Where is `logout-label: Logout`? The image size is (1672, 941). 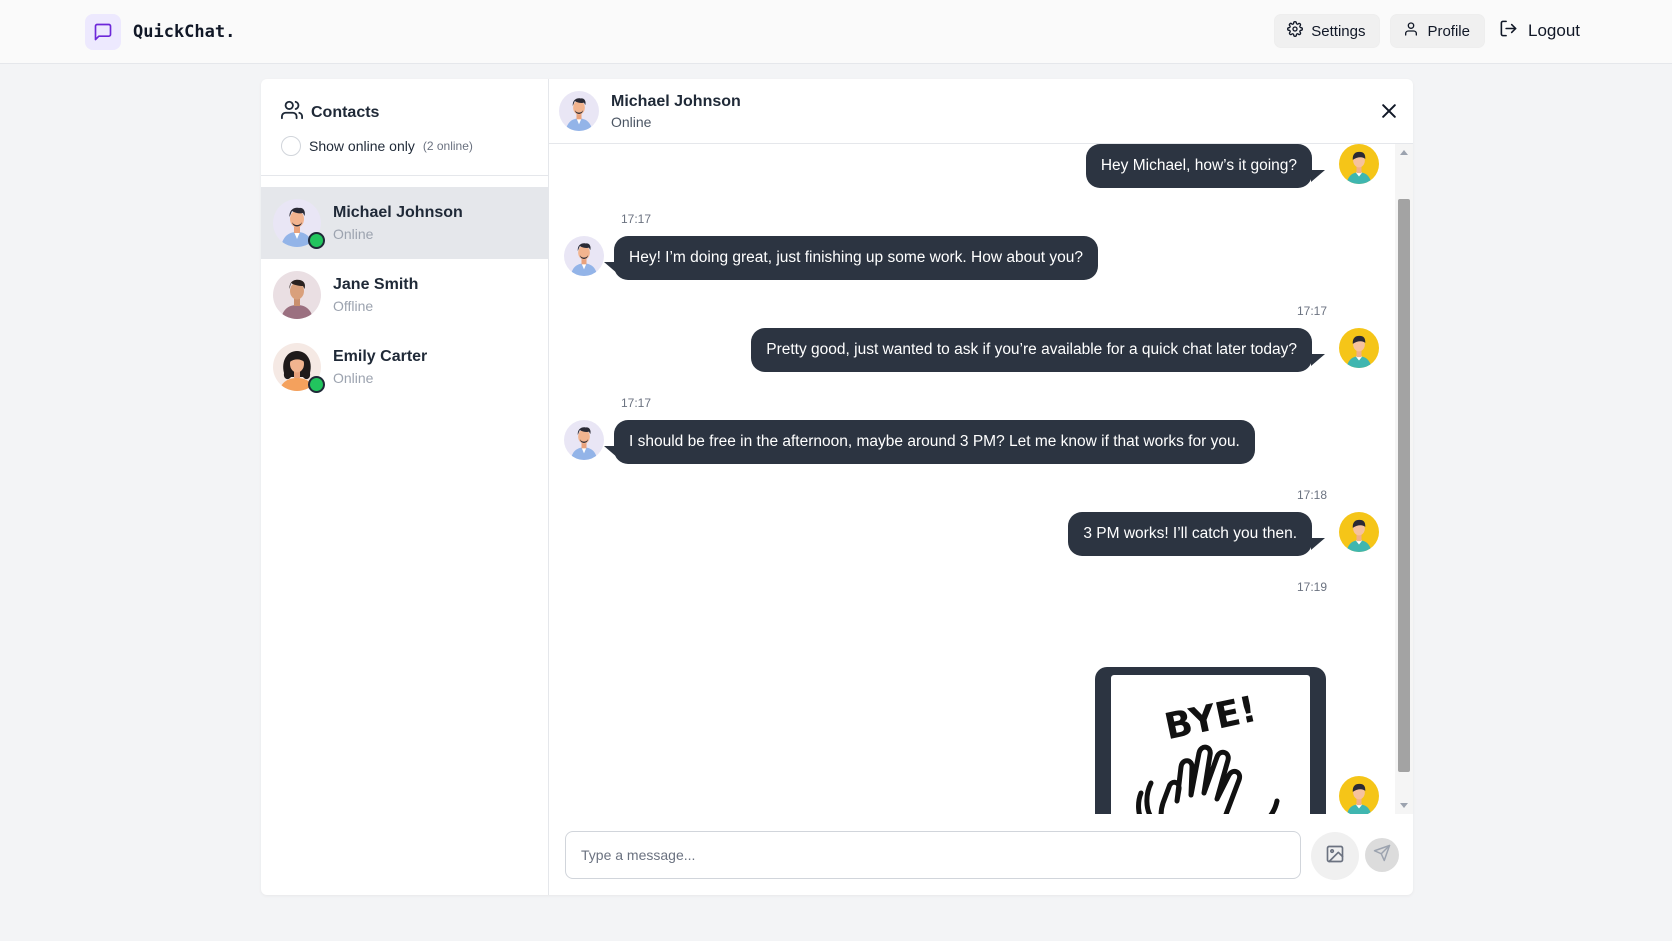 logout-label: Logout is located at coordinates (1554, 30).